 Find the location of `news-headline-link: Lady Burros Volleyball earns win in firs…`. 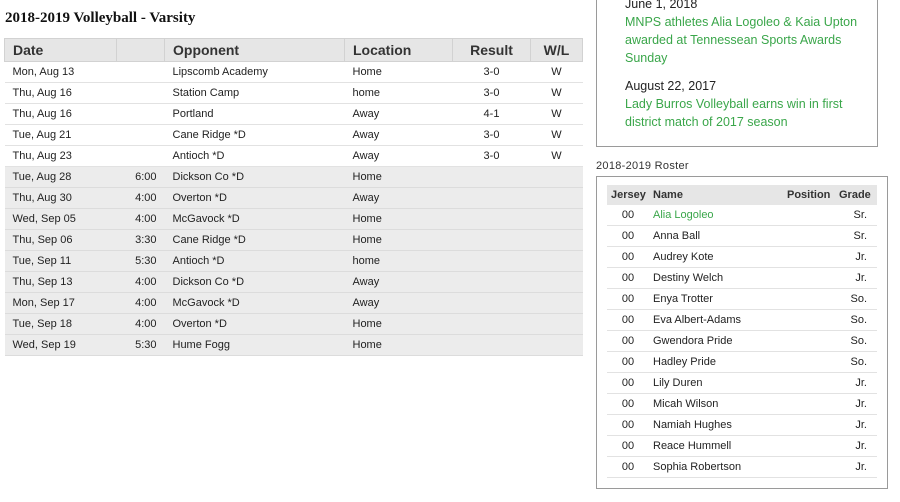

news-headline-link: Lady Burros Volleyball earns win in firs… is located at coordinates (751, 113).